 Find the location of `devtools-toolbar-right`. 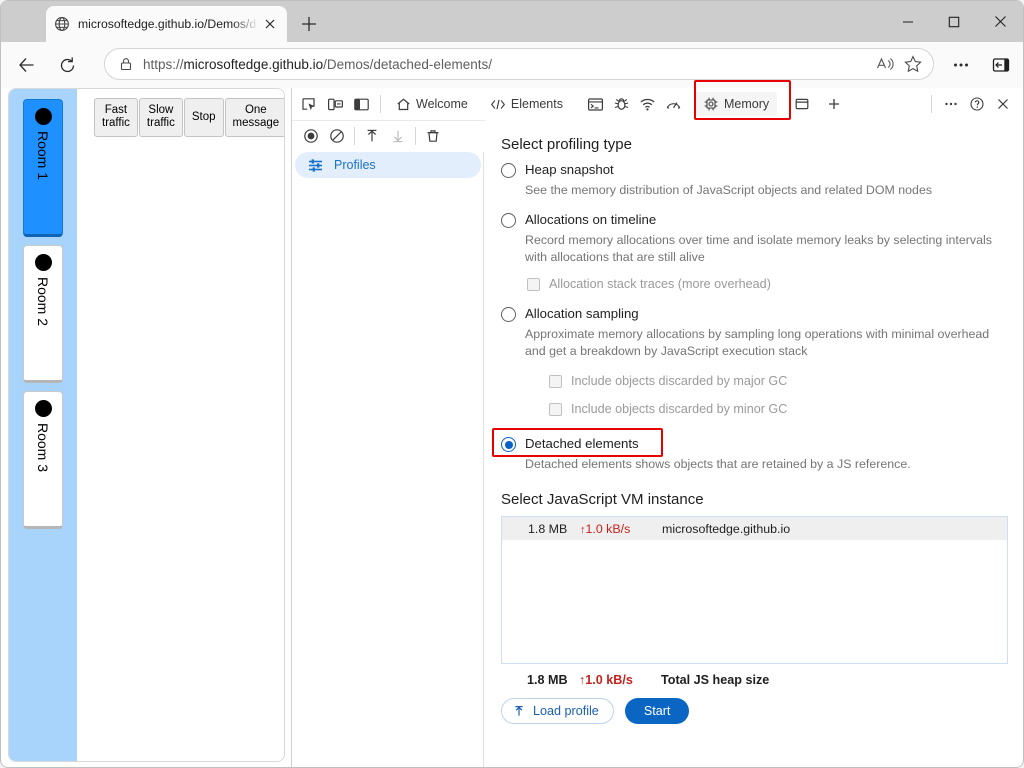

devtools-toolbar-right is located at coordinates (973, 104).